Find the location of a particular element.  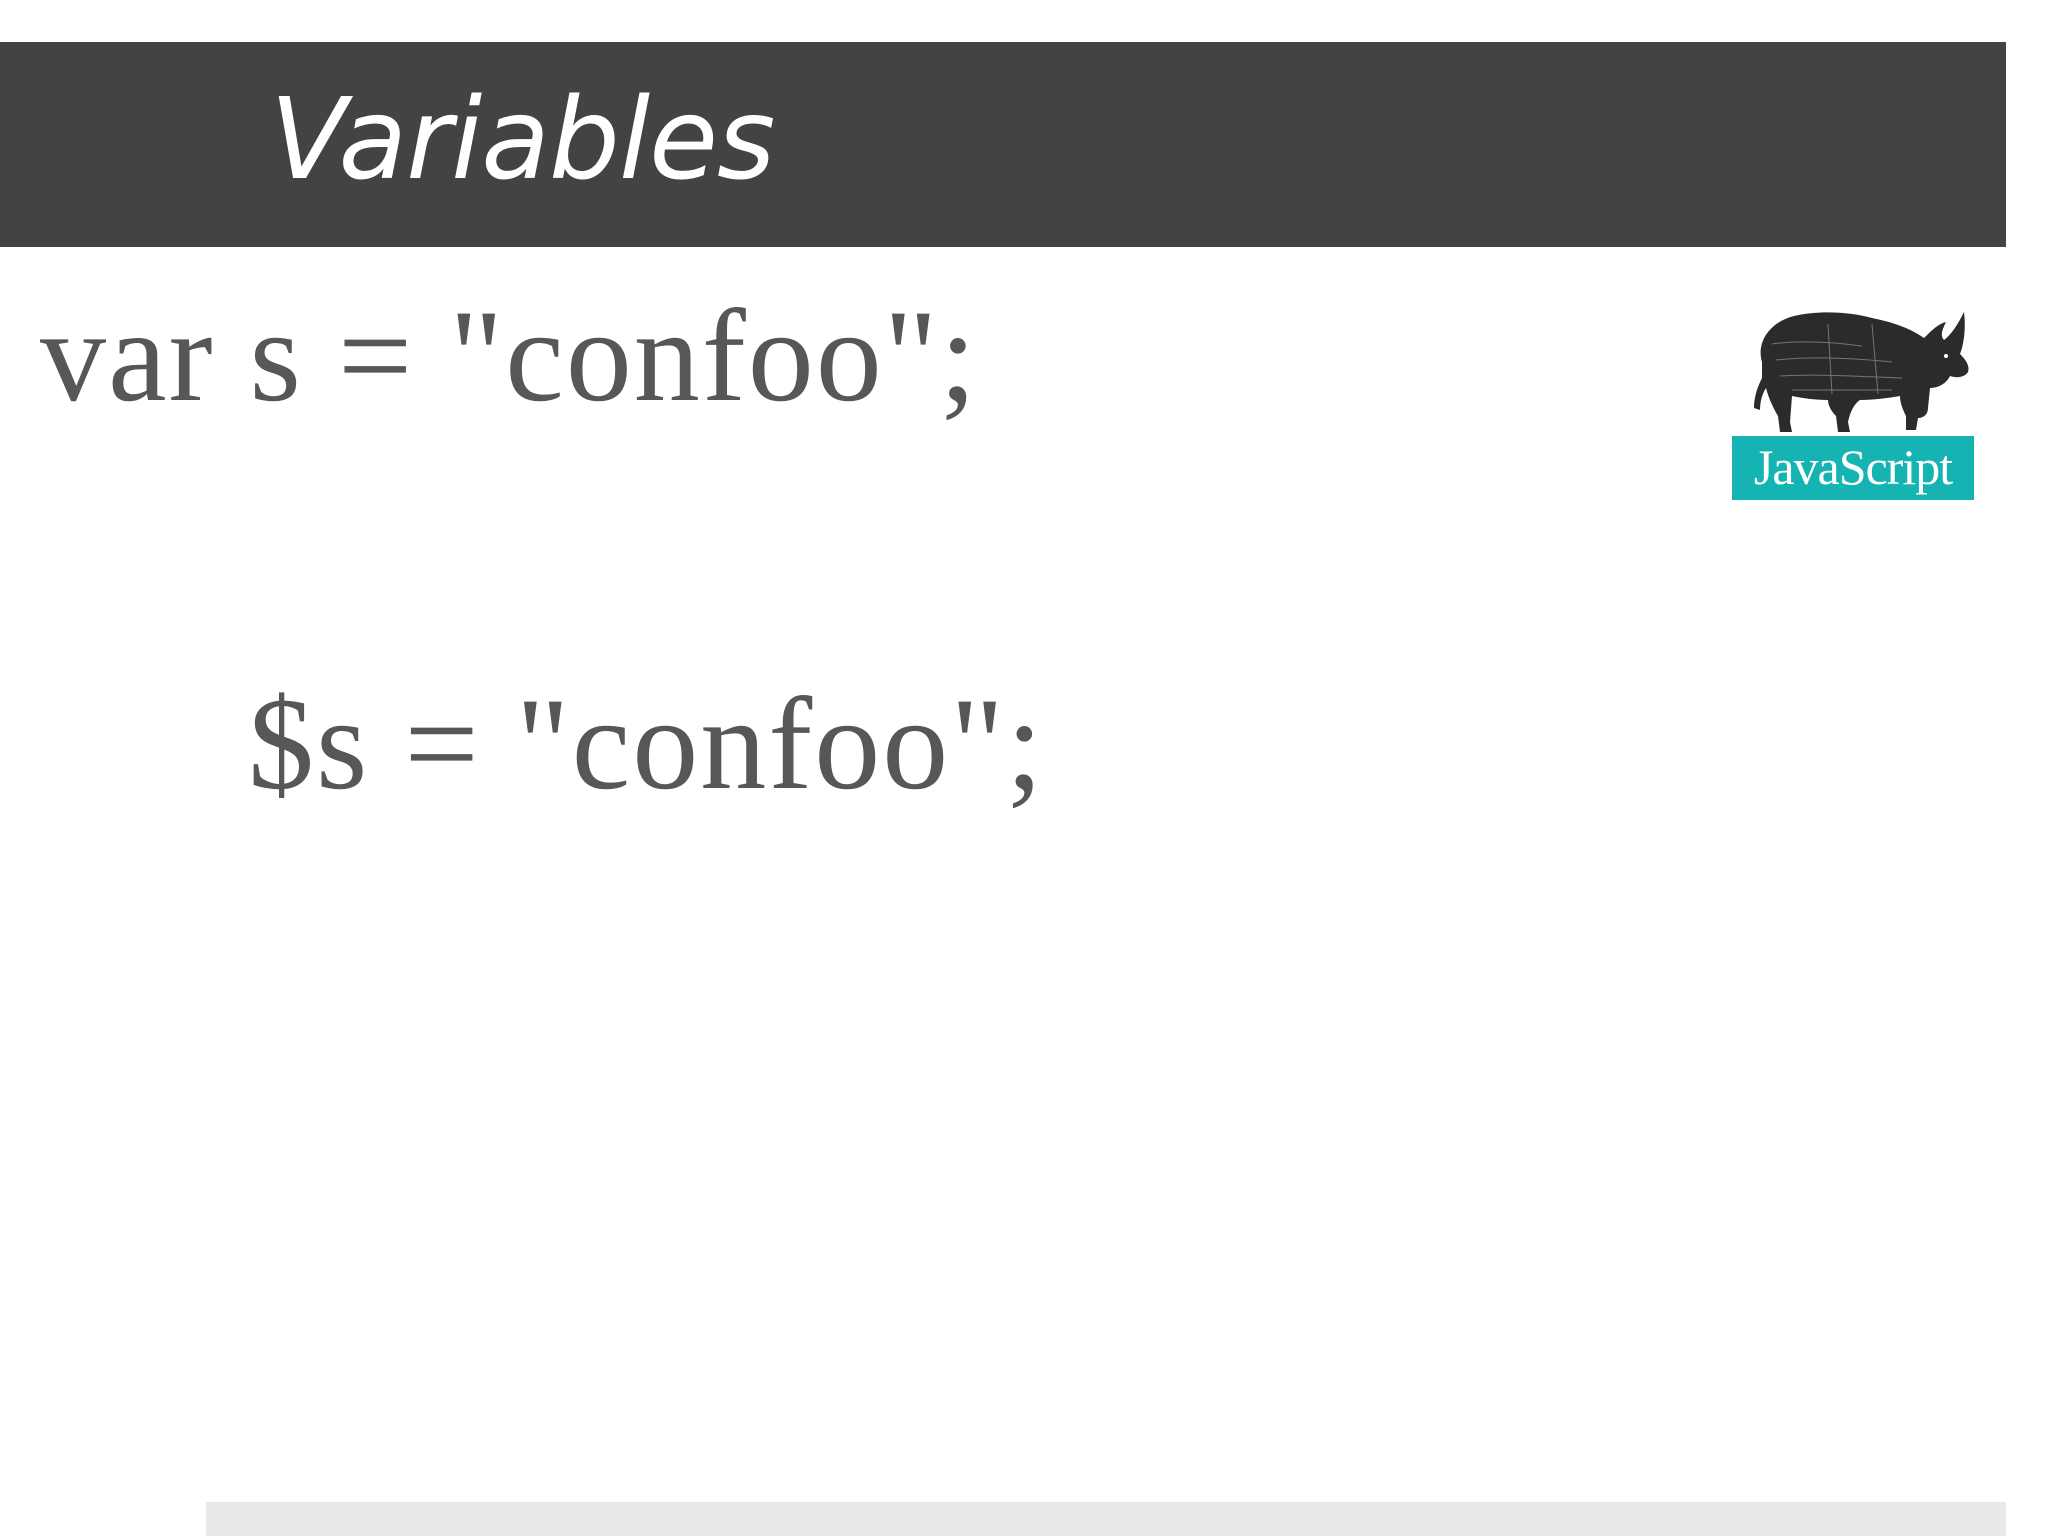

footer-bar is located at coordinates (1106, 1519).